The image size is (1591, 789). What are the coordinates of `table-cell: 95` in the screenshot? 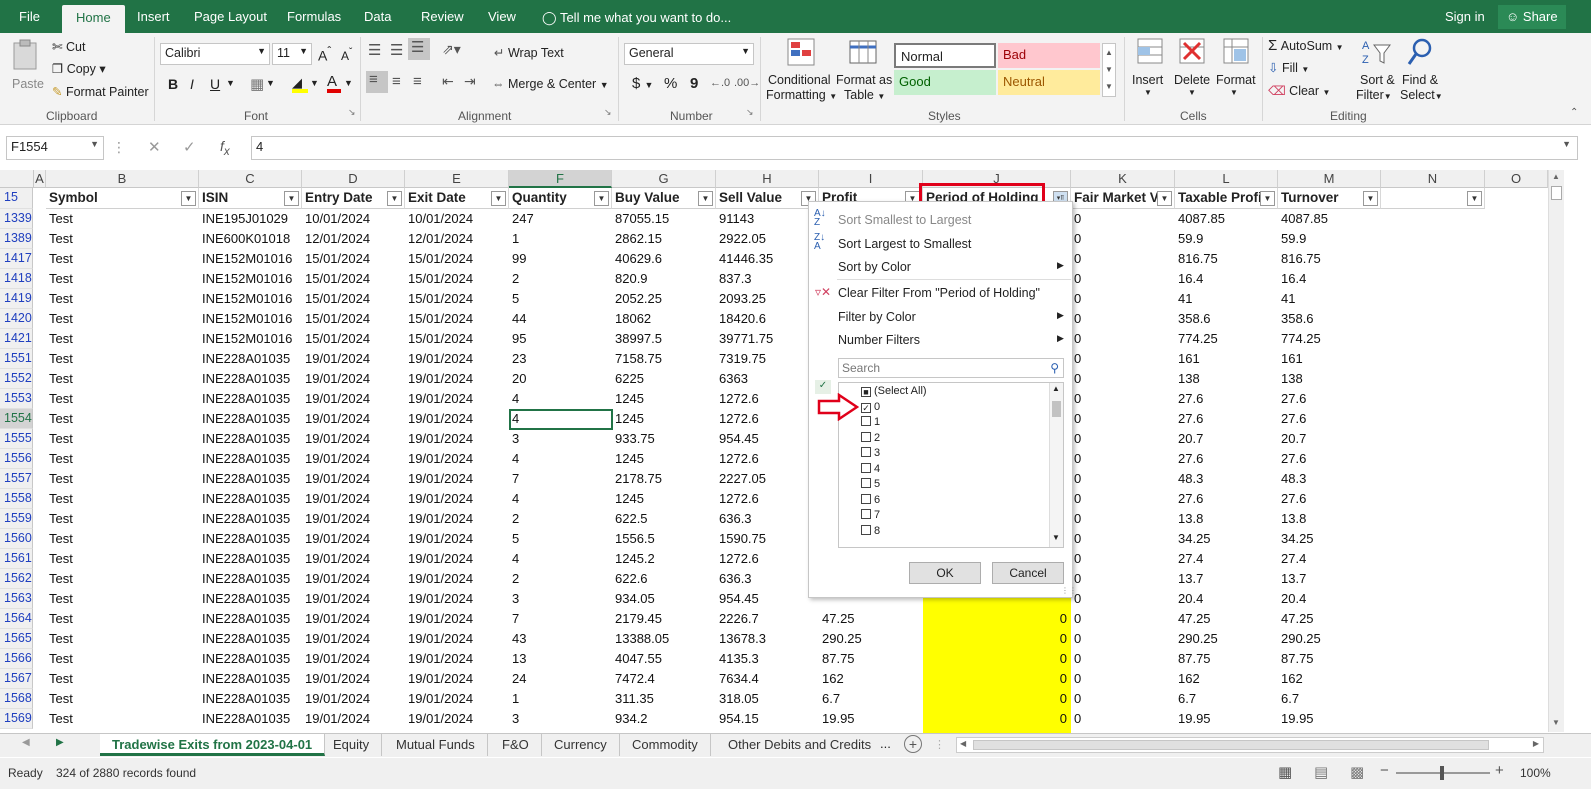 It's located at (560, 339).